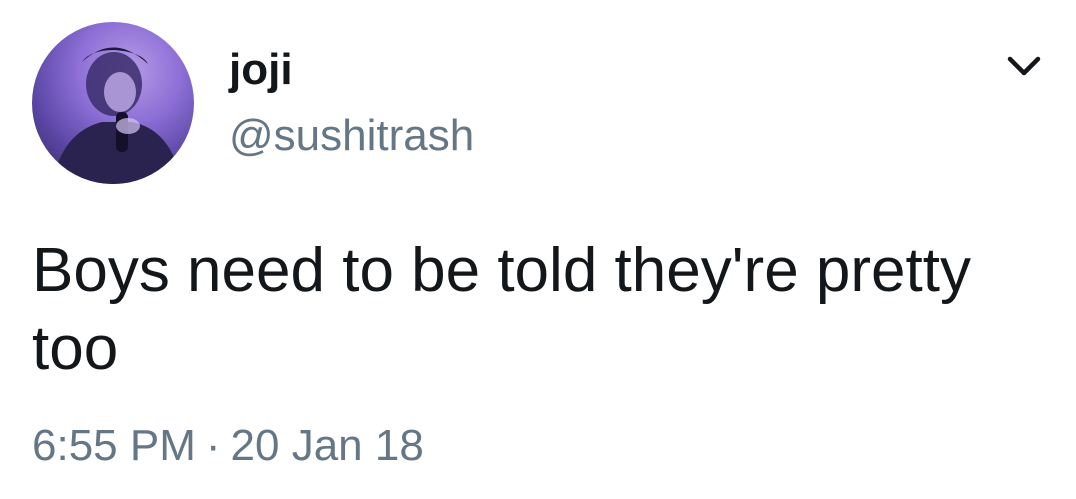 The height and width of the screenshot is (499, 1076). I want to click on author-handle: @sushitrash, so click(351, 136).